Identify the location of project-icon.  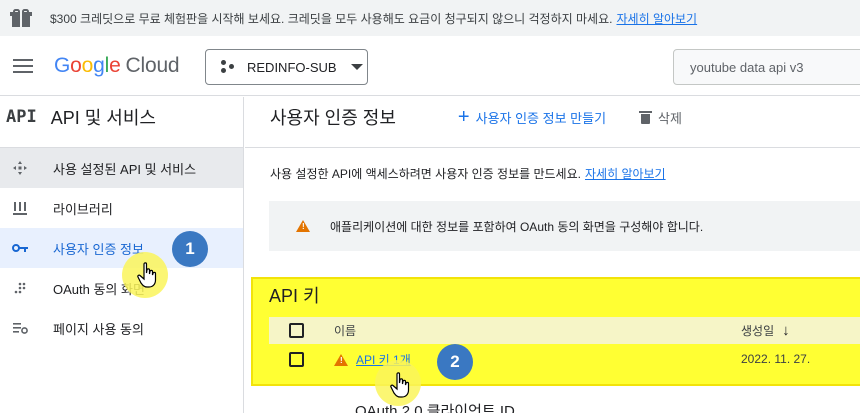
(228, 67).